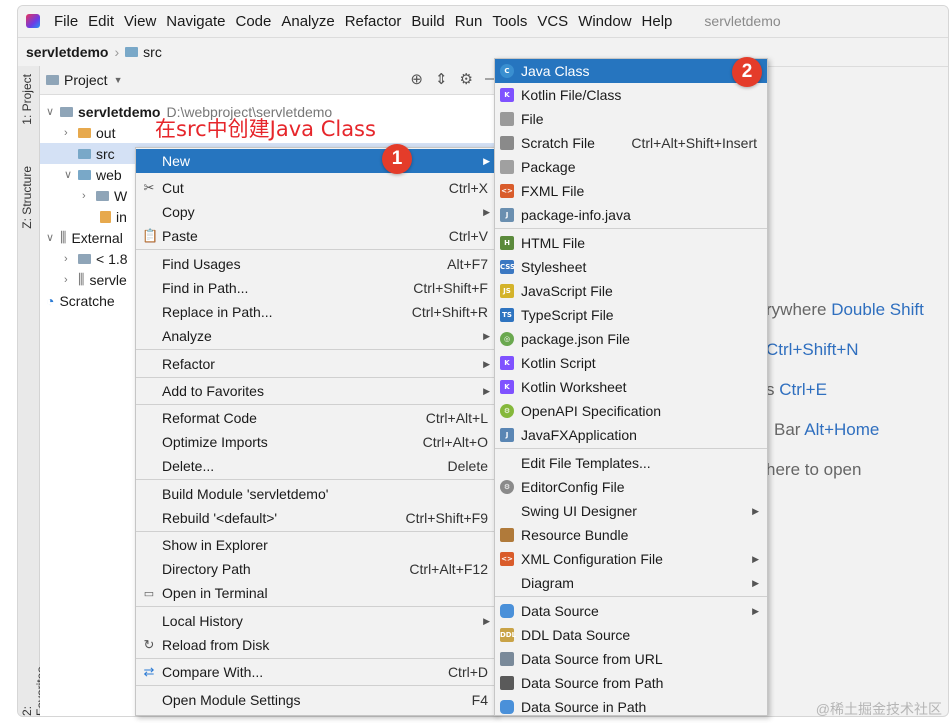 Image resolution: width=952 pixels, height=723 pixels. What do you see at coordinates (86, 80) in the screenshot?
I see `project-view-select: Project` at bounding box center [86, 80].